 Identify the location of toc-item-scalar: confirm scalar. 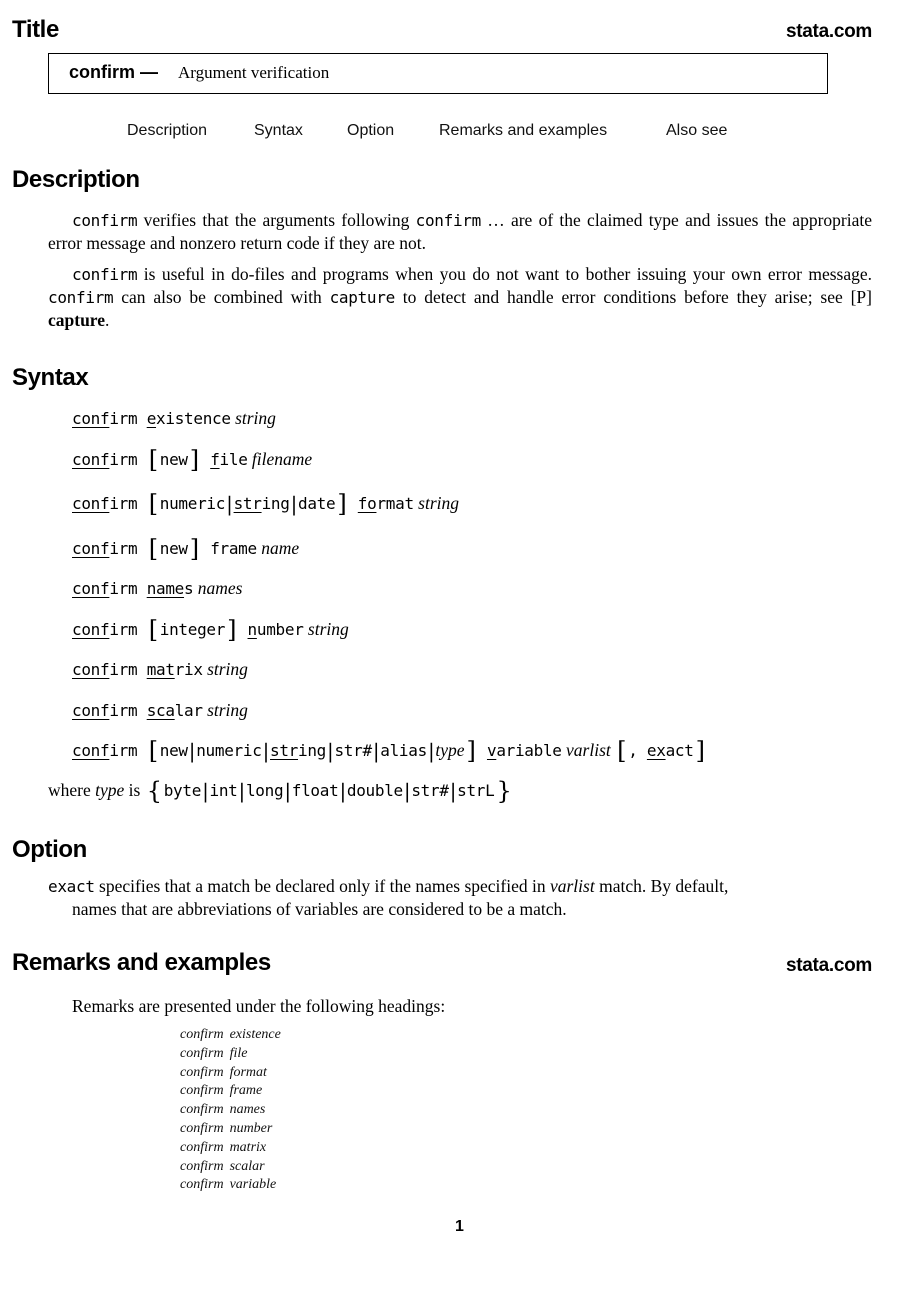
(230, 1167).